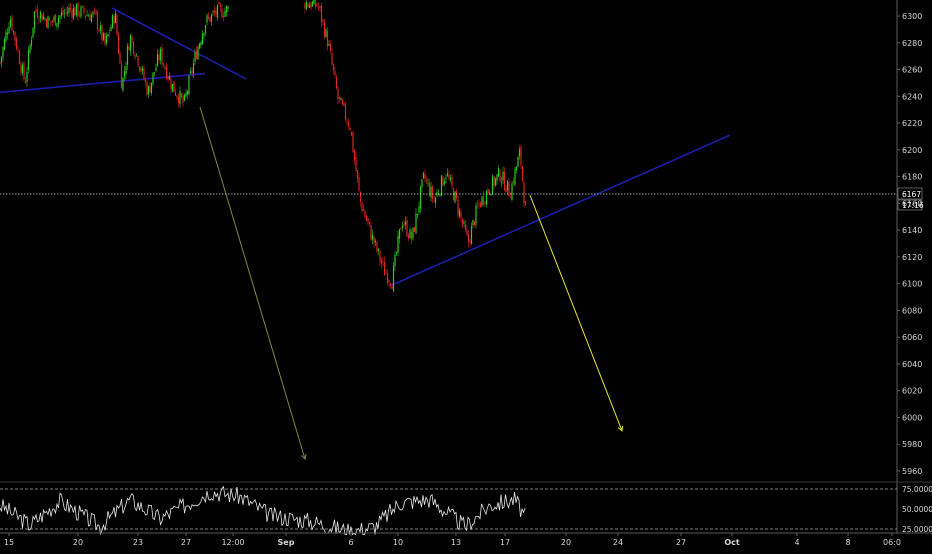 Image resolution: width=932 pixels, height=554 pixels. Describe the element at coordinates (9, 542) in the screenshot. I see `time-tick-label: 15` at that location.